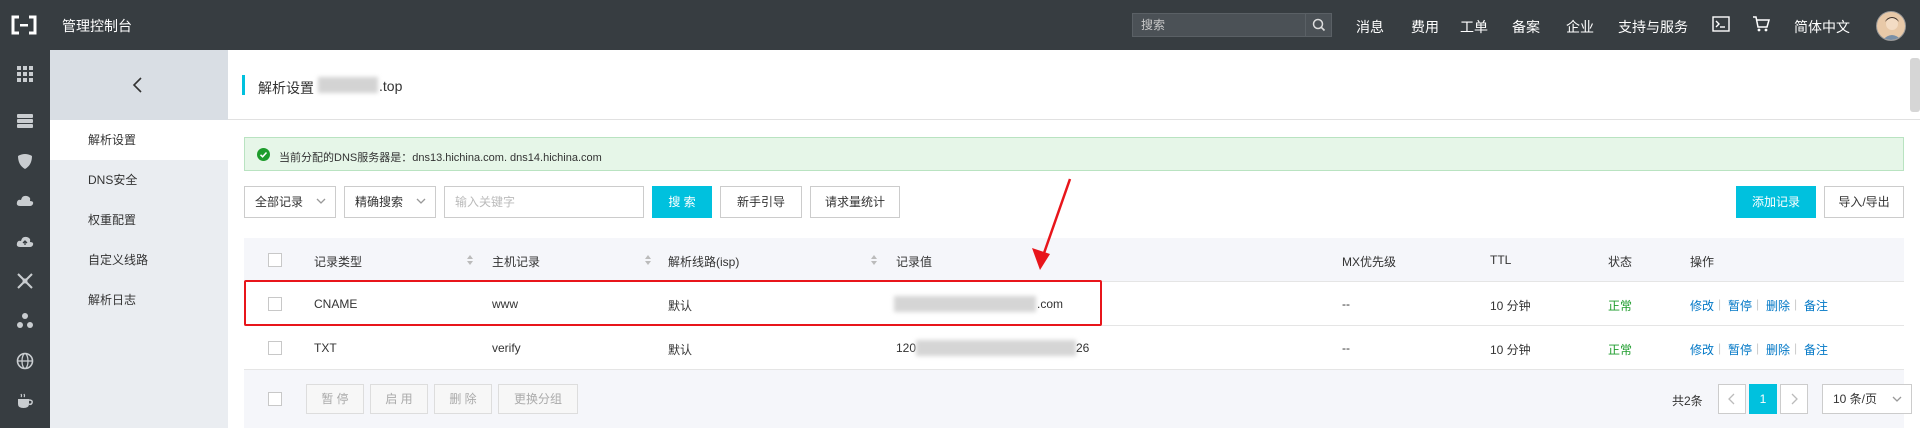 The height and width of the screenshot is (428, 1920). I want to click on dns-subnav: 解析设置 DNS安全 权重配置 自定义线路 解析日志, so click(139, 239).